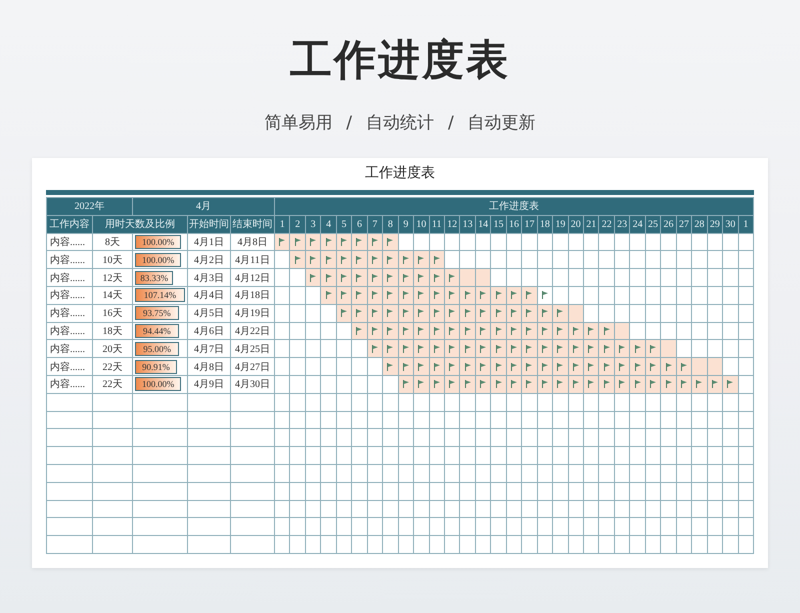 The image size is (800, 613). I want to click on day-header: 24, so click(638, 225).